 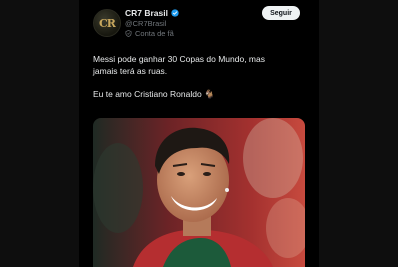 What do you see at coordinates (154, 33) in the screenshot?
I see `fan-account-text: Conta de fã` at bounding box center [154, 33].